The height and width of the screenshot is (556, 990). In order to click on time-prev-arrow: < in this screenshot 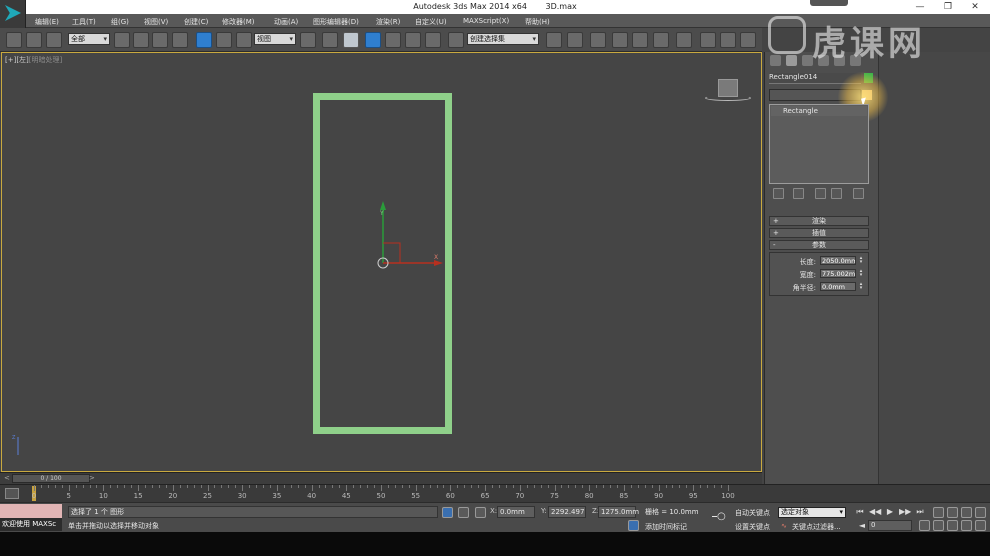, I will do `click(7, 478)`.